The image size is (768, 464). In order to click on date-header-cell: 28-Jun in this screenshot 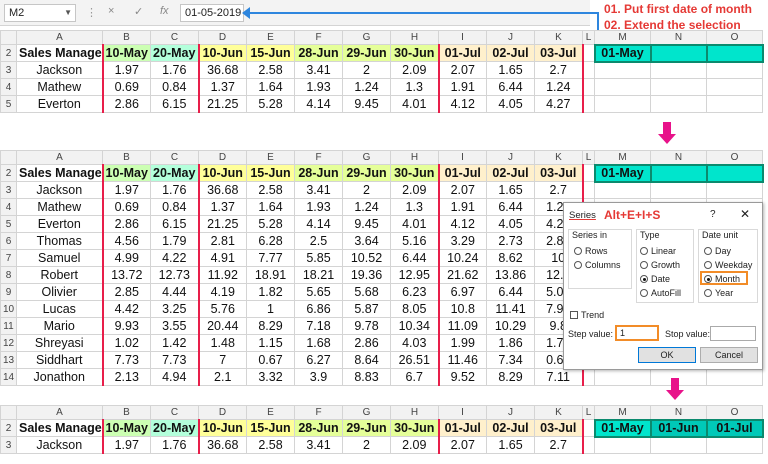, I will do `click(318, 53)`.